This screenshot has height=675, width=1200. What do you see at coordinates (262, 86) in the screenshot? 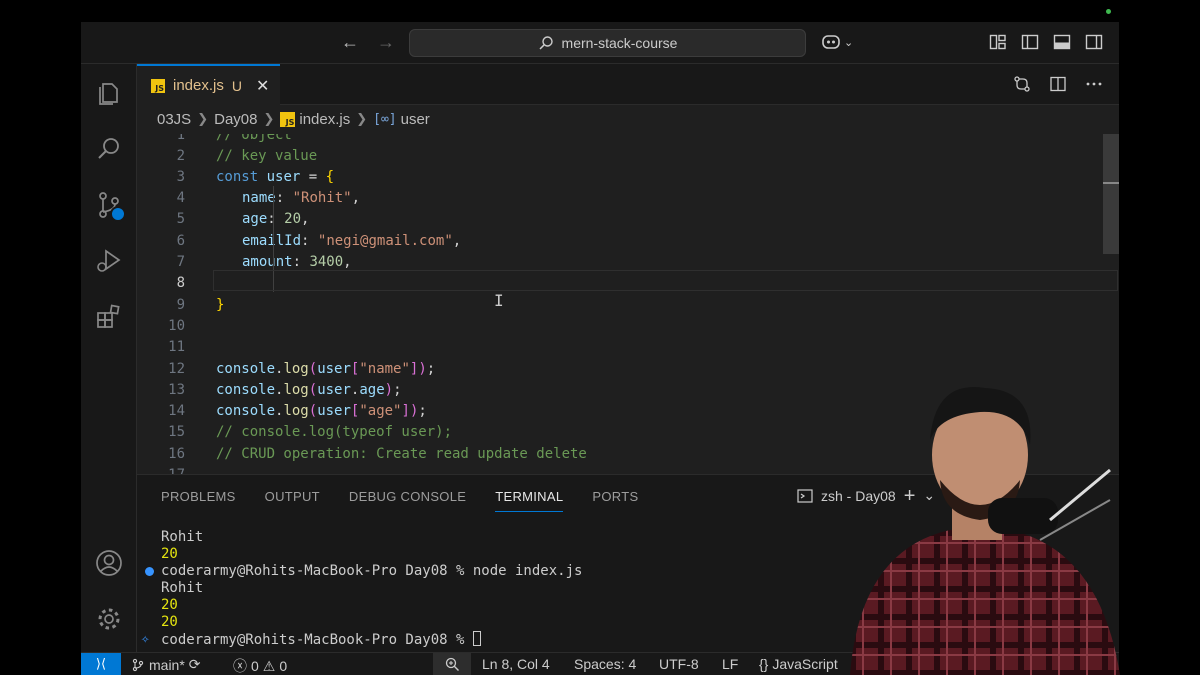
I see `close-icon: ✕` at bounding box center [262, 86].